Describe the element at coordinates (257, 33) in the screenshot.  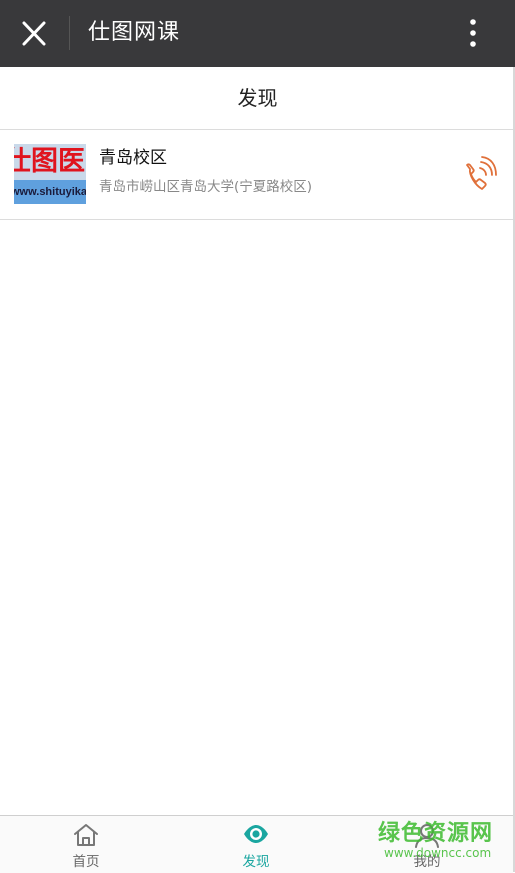
I see `top-bar: 仕图网课` at that location.